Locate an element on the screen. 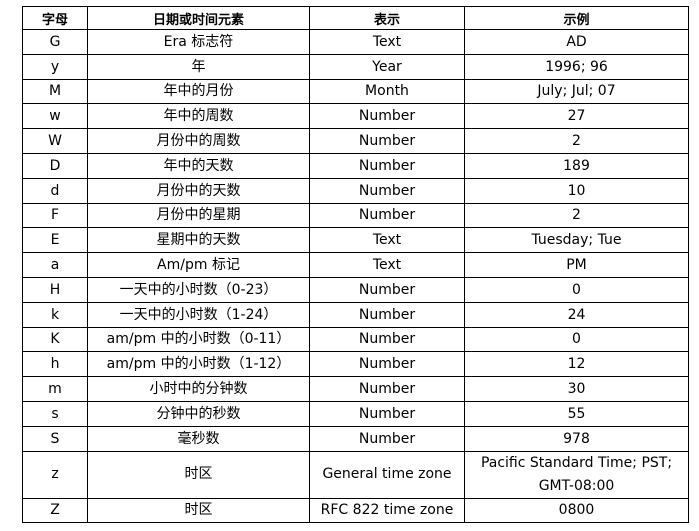  cell-example: 0 is located at coordinates (576, 289).